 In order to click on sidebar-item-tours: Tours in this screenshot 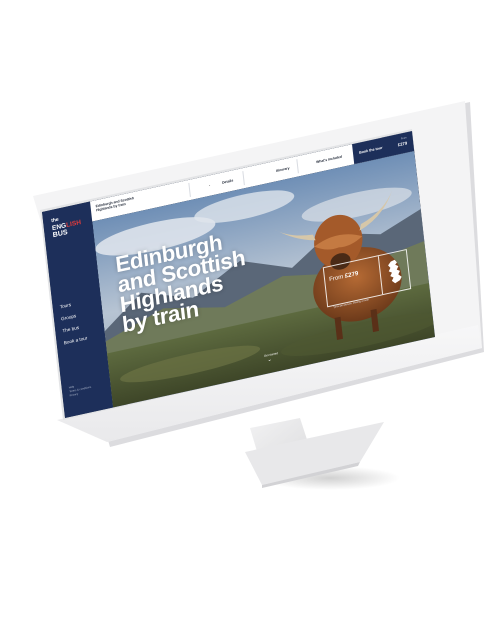, I will do `click(71, 304)`.